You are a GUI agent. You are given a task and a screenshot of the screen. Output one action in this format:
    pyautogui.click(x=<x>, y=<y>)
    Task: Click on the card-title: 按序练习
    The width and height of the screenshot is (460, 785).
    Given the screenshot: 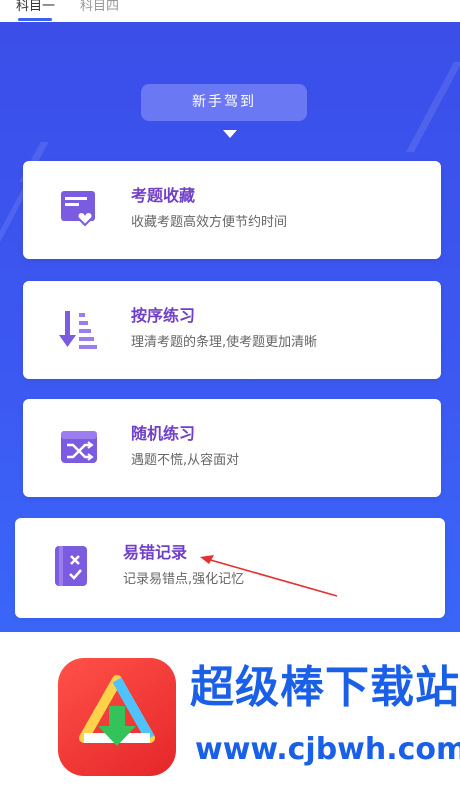 What is the action you would take?
    pyautogui.click(x=163, y=315)
    